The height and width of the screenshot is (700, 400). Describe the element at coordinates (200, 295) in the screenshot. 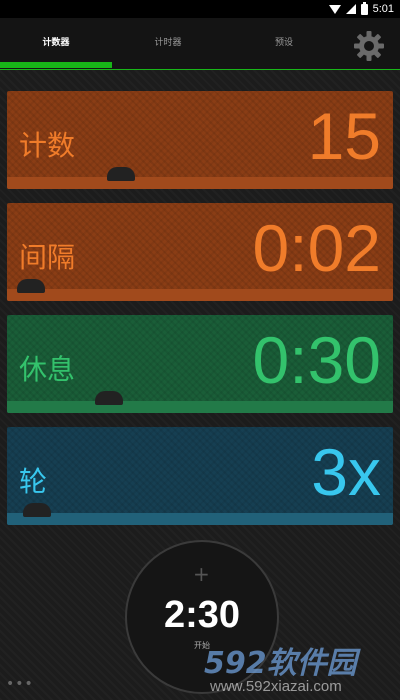

I see `interval-strip` at that location.